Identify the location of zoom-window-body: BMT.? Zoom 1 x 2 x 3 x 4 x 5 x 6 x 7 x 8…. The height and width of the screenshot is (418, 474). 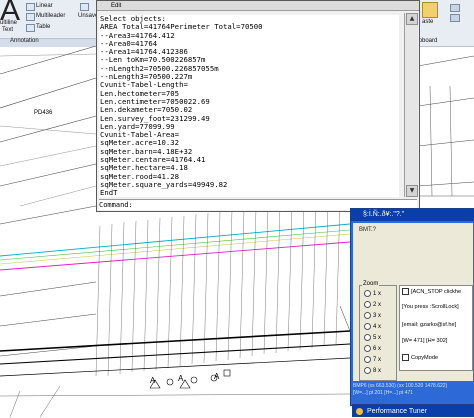
(413, 302).